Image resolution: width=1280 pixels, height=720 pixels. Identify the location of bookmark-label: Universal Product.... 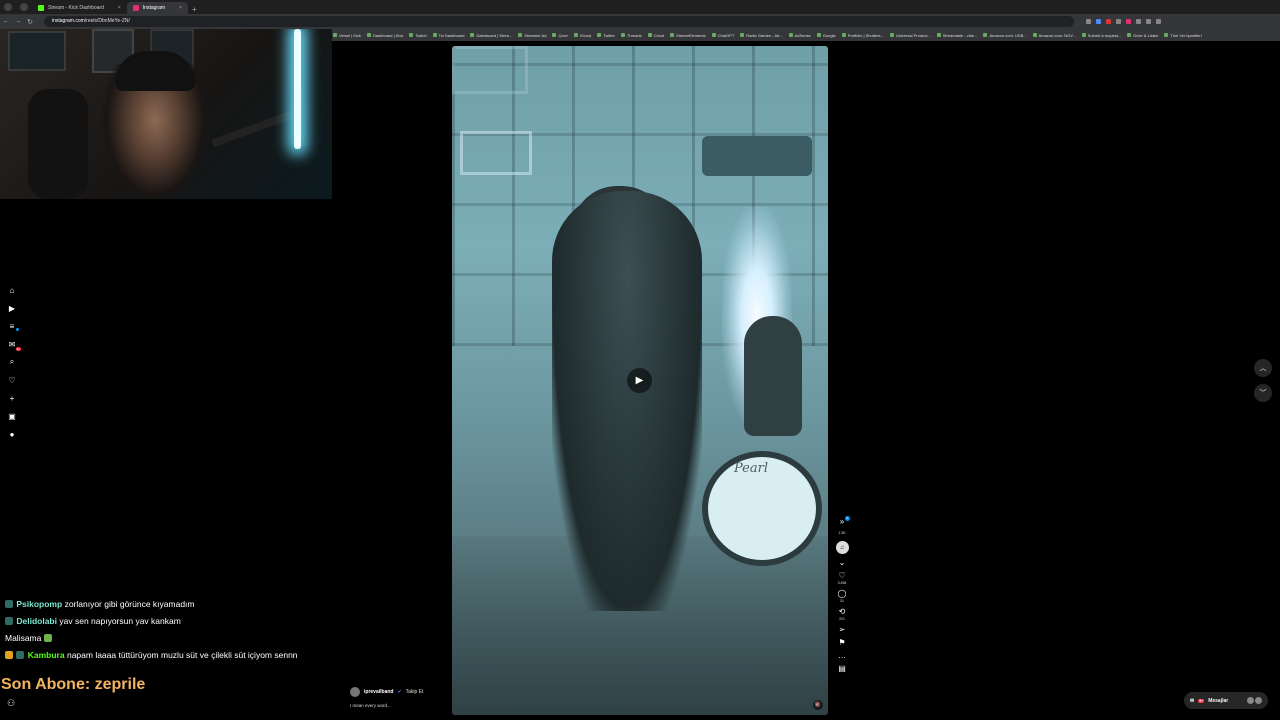
(913, 35).